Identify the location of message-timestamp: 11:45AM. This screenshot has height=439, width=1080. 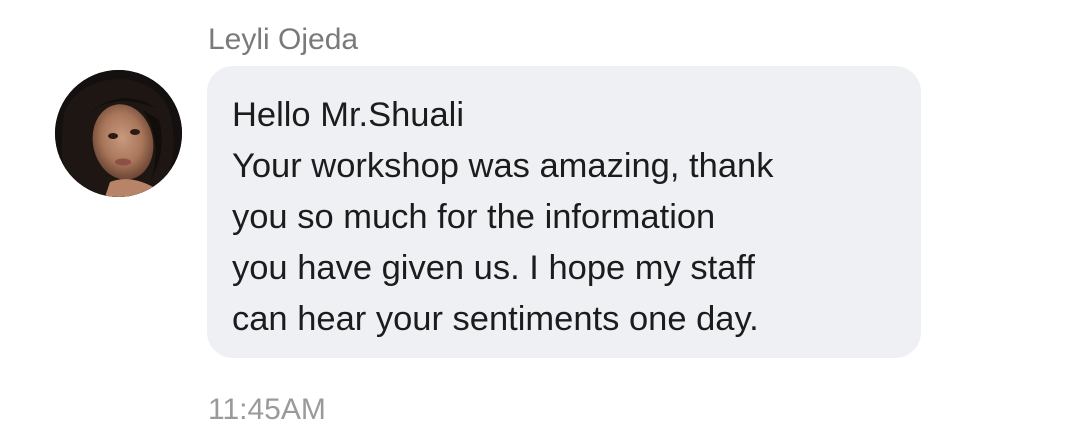
(267, 409).